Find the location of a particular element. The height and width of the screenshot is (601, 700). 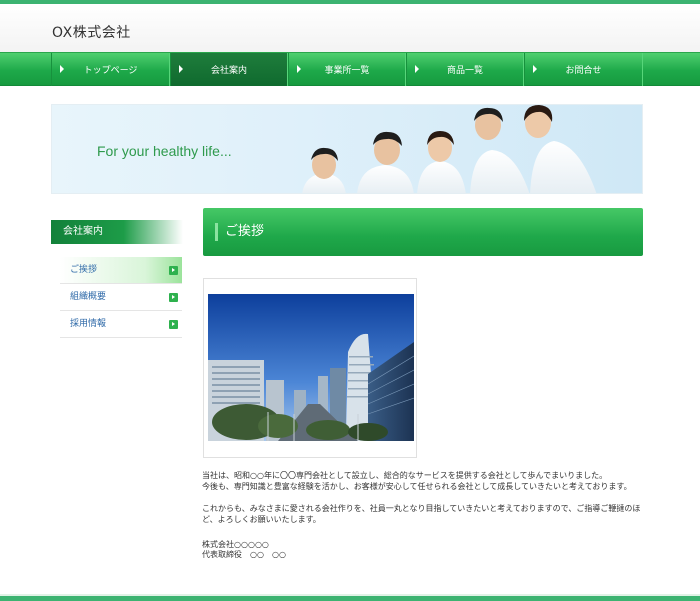

nav-item-label: 事業所一覧 is located at coordinates (347, 71).